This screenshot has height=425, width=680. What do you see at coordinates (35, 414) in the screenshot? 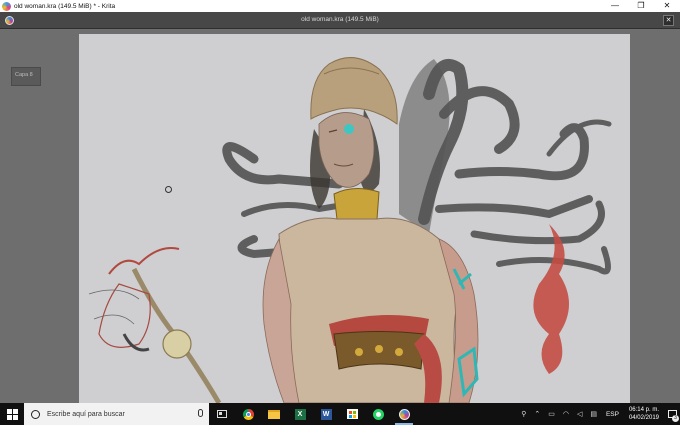
I see `cortana-icon` at bounding box center [35, 414].